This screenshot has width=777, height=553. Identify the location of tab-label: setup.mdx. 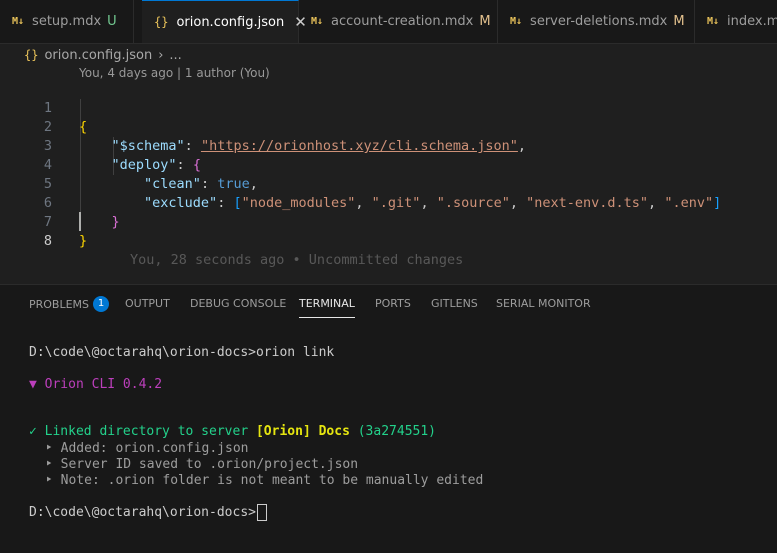
(67, 21).